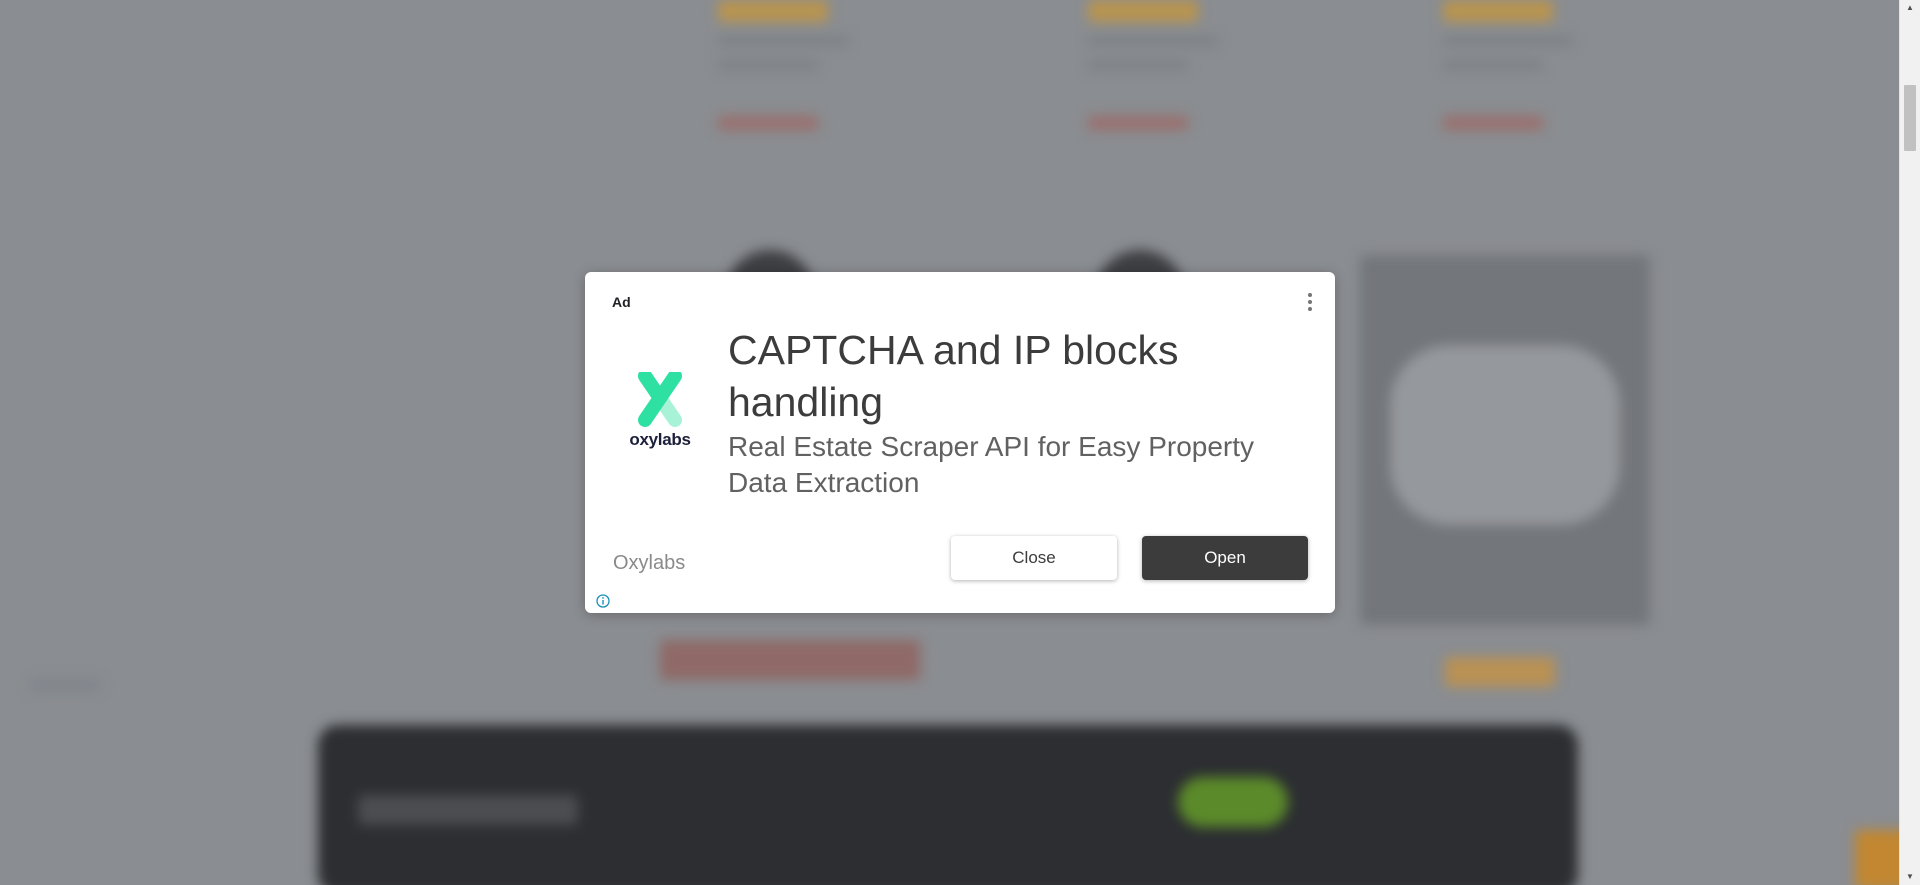  What do you see at coordinates (621, 302) in the screenshot?
I see `ad-label: Ad` at bounding box center [621, 302].